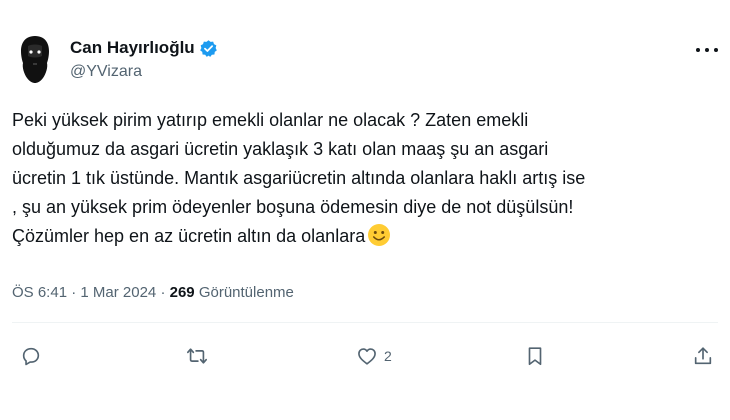 The height and width of the screenshot is (420, 730). I want to click on reply-button, so click(34, 356).